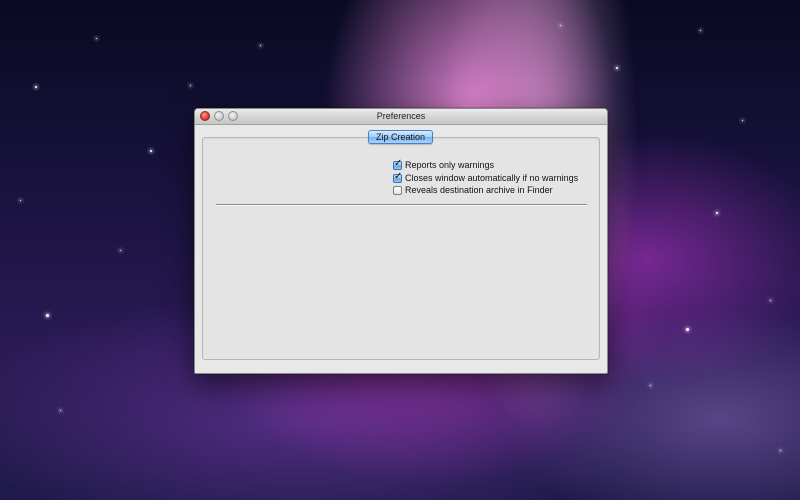 The image size is (800, 500). I want to click on tab-zip-creation: Zip Creation, so click(401, 137).